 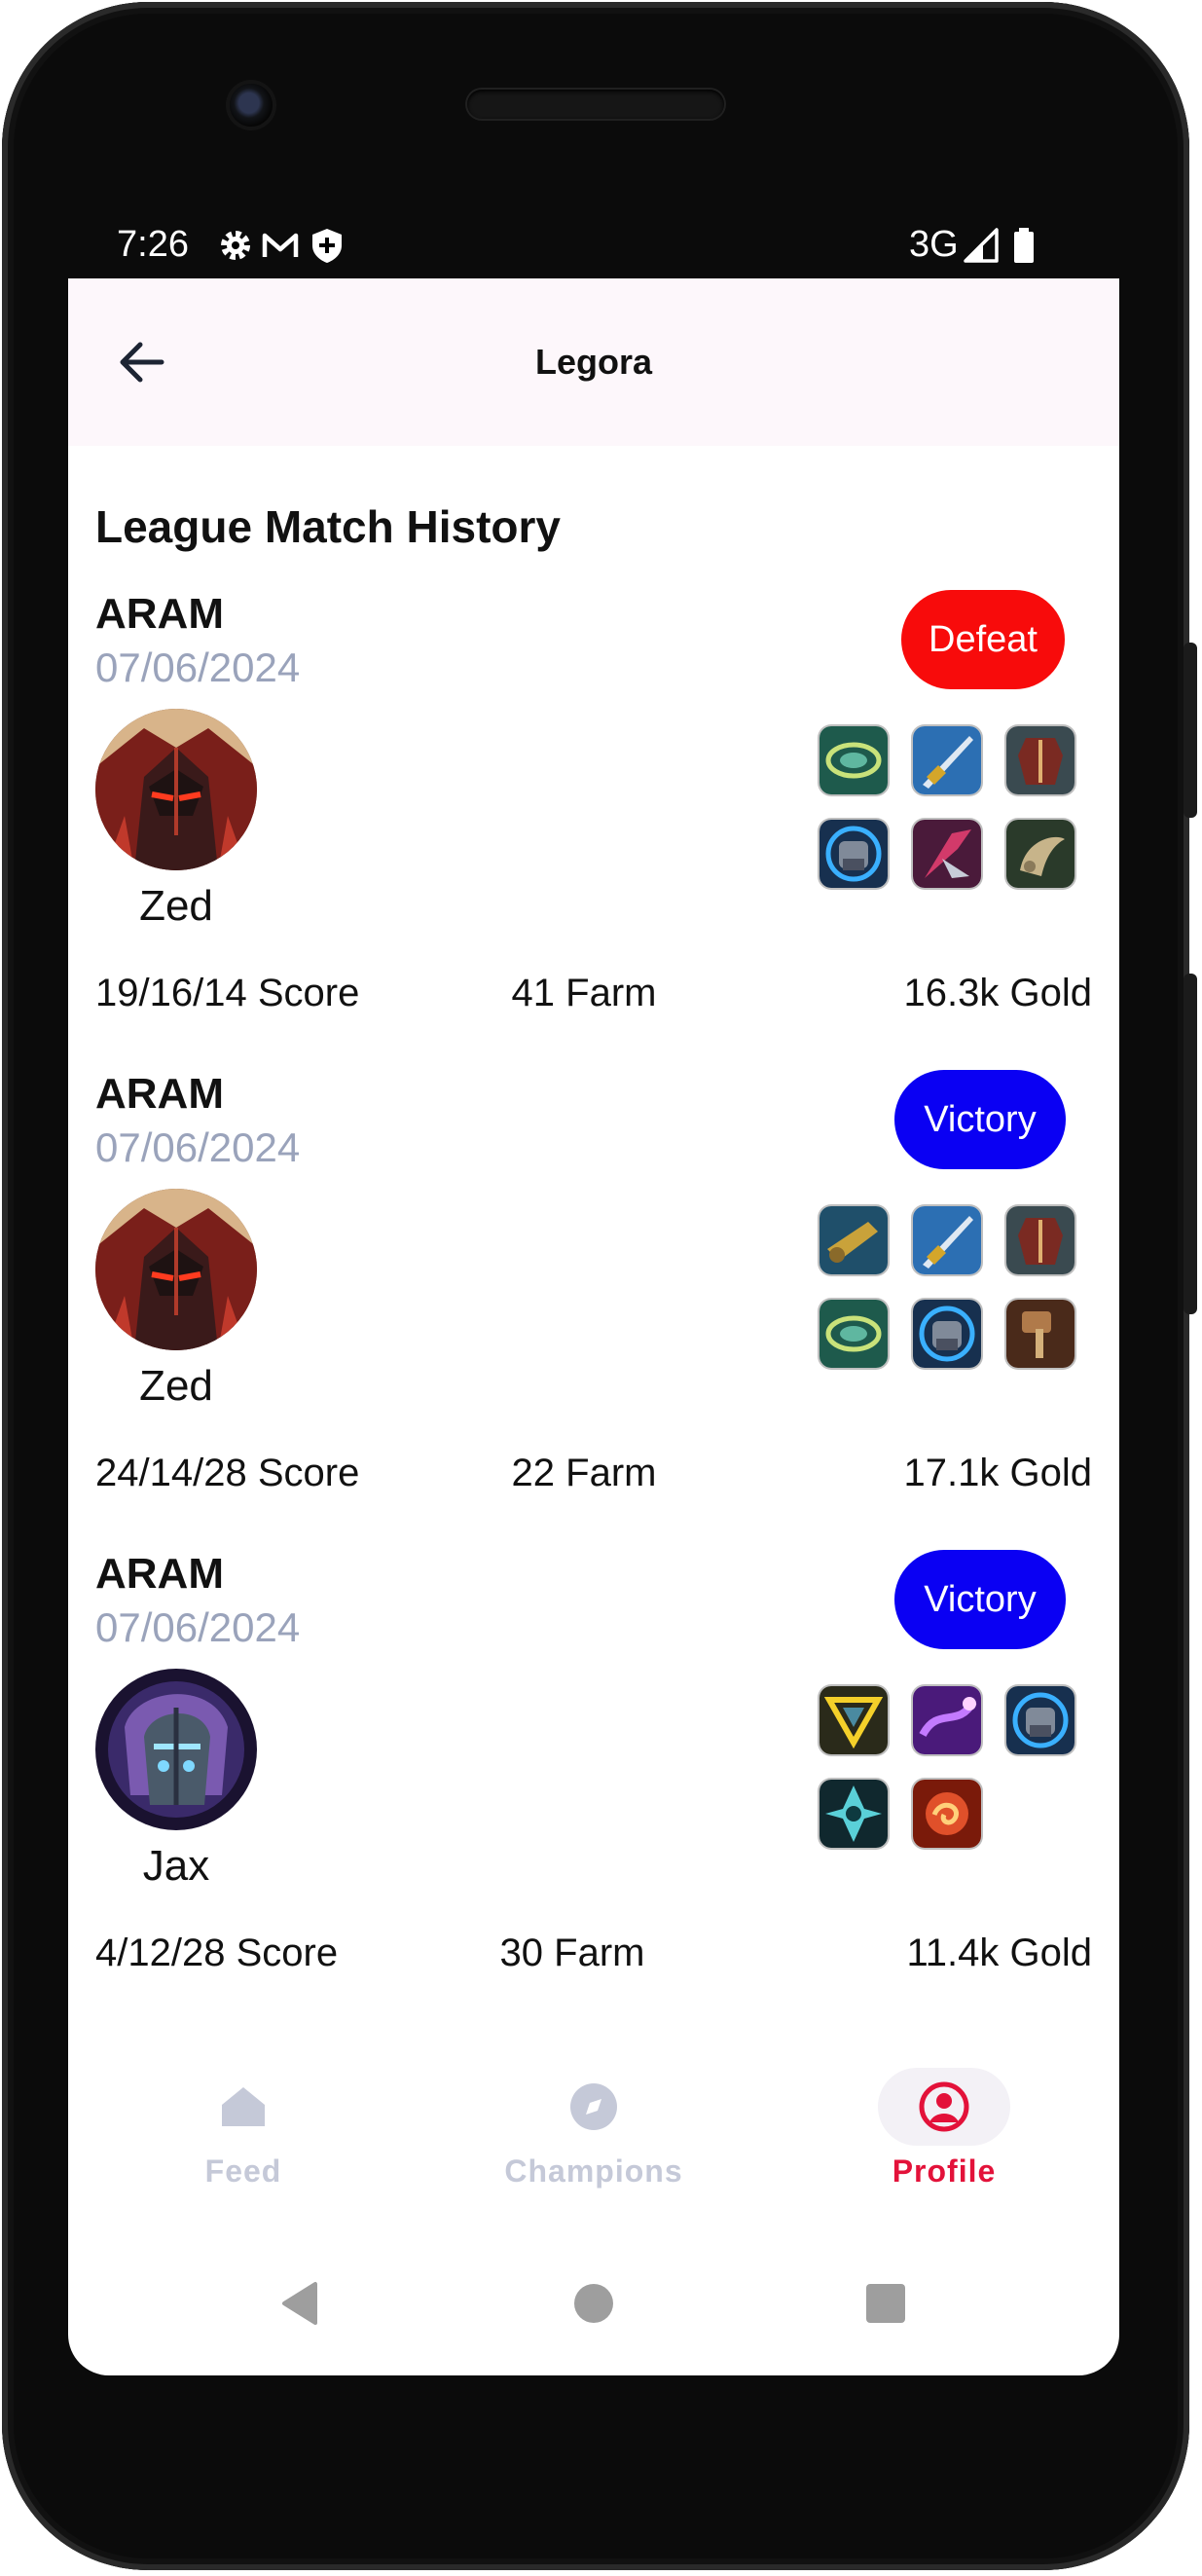 What do you see at coordinates (1040, 854) in the screenshot?
I see `item-beige-horn-icon` at bounding box center [1040, 854].